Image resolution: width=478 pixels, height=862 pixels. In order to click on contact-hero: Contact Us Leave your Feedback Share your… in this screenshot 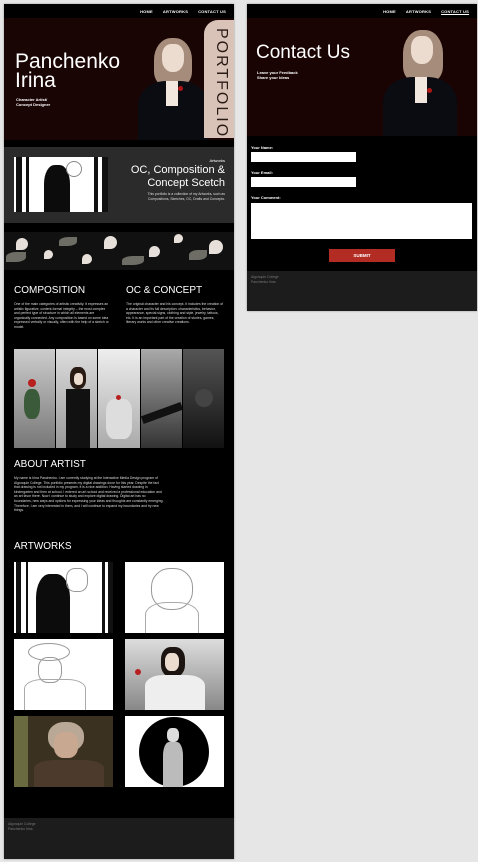, I will do `click(362, 77)`.